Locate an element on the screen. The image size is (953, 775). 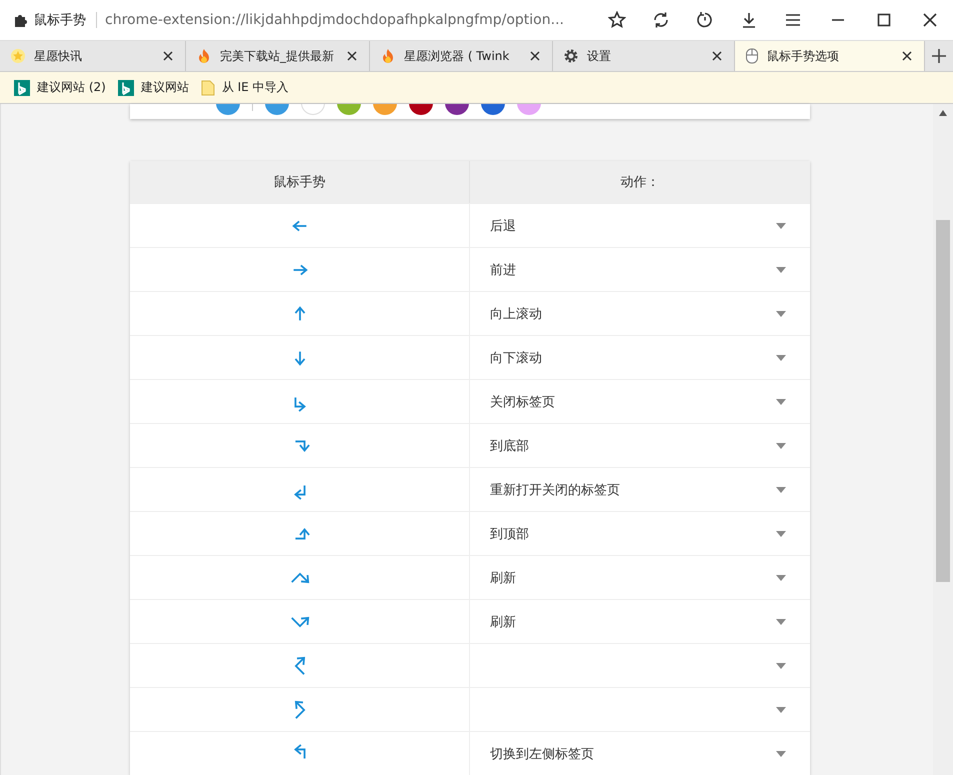
folder-icon is located at coordinates (207, 88).